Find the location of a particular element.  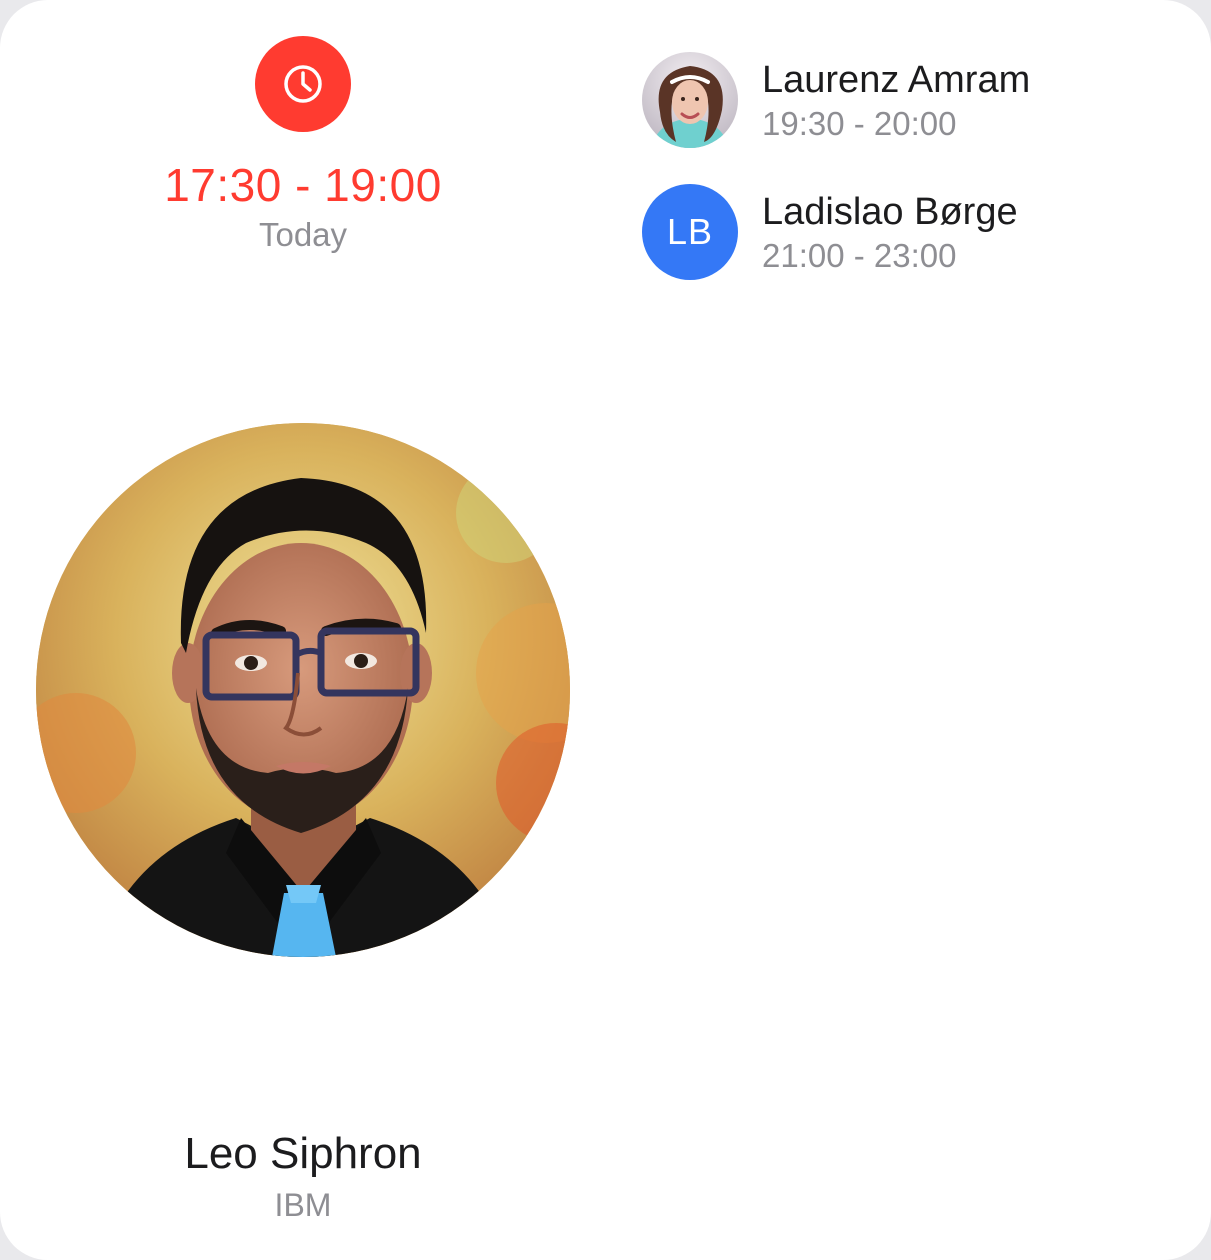

avatar: LB is located at coordinates (690, 232).